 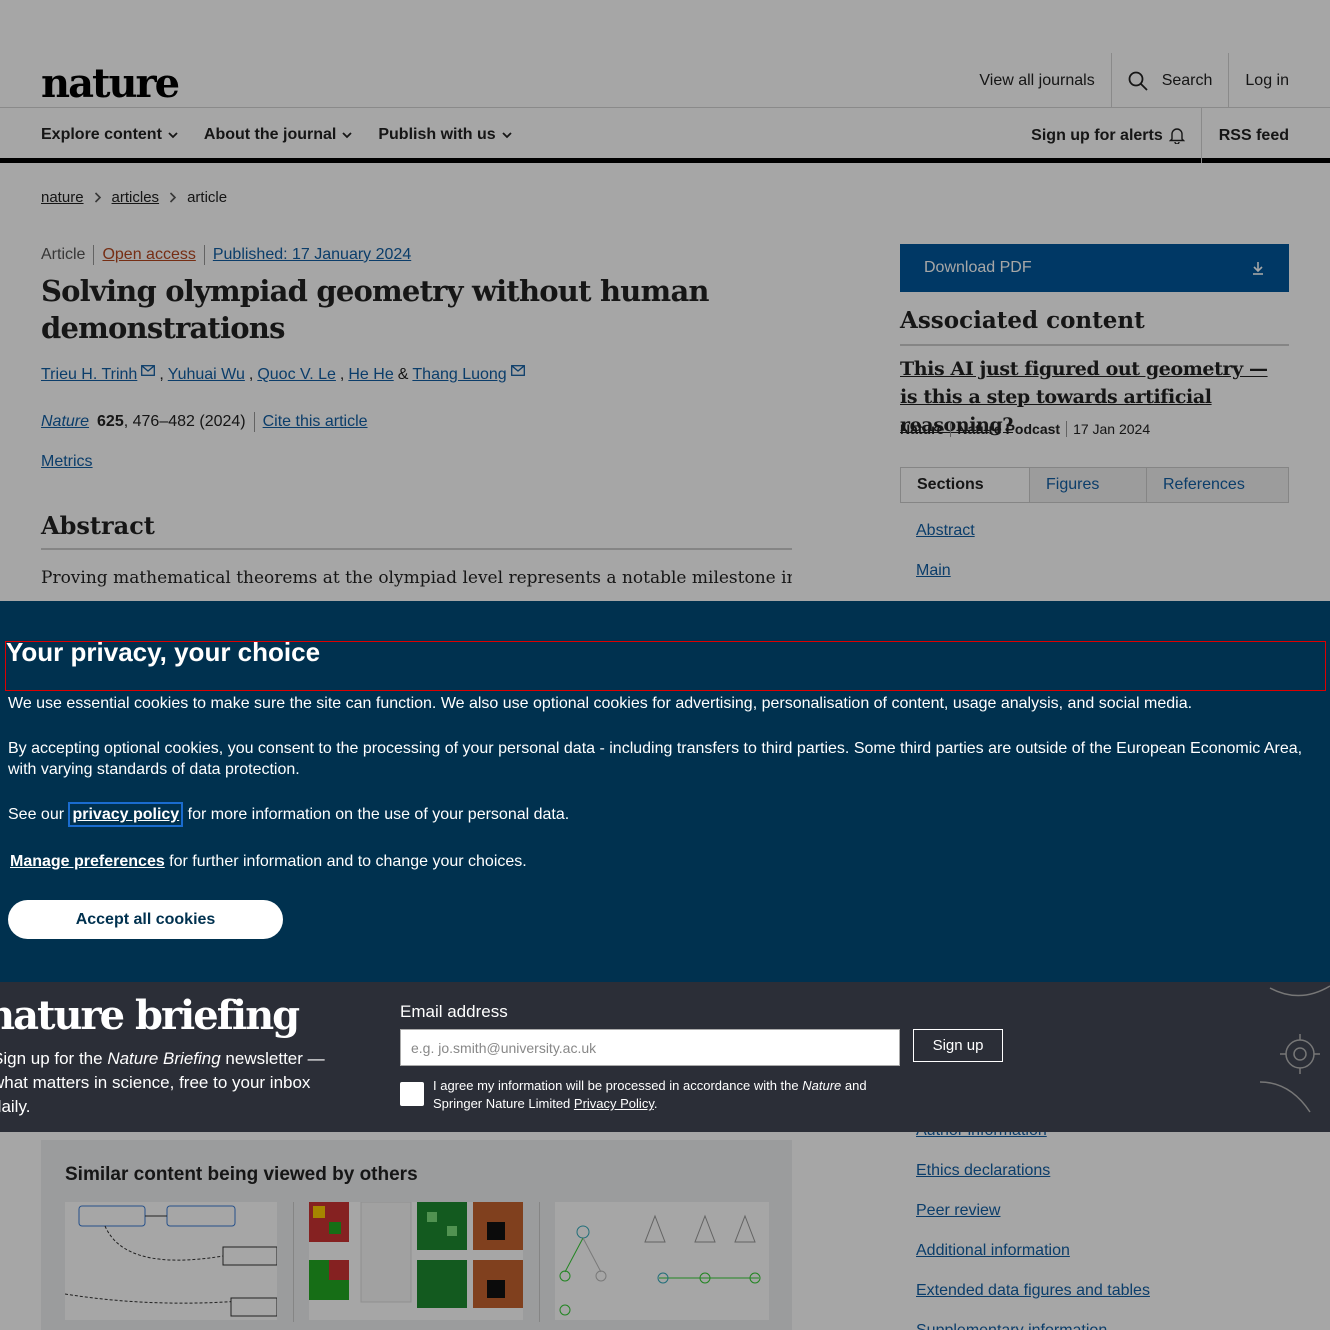 What do you see at coordinates (126, 814) in the screenshot?
I see `privacy-policy-link: privacy policy` at bounding box center [126, 814].